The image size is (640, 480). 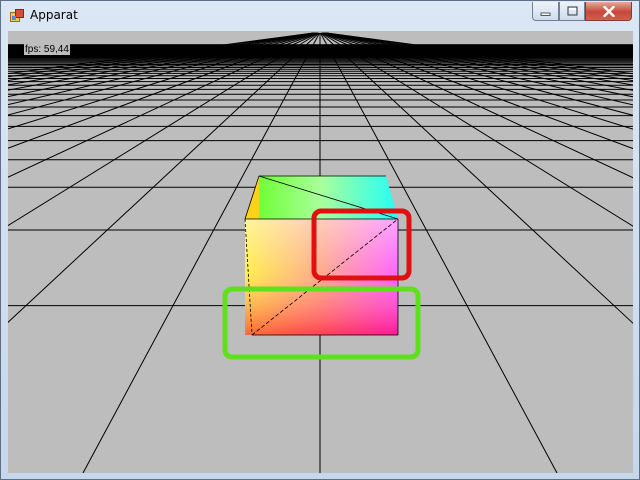 I want to click on close-button, so click(x=608, y=11).